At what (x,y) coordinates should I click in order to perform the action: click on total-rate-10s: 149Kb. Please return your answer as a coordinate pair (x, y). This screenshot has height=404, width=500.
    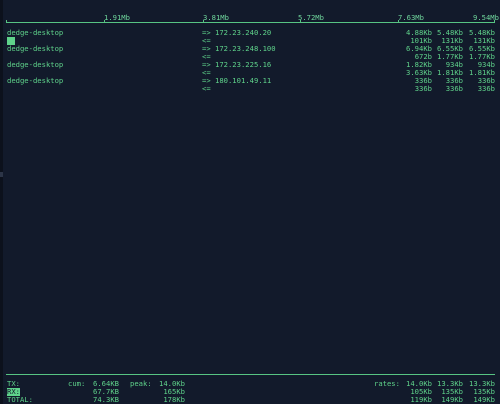
    Looking at the image, I should click on (452, 399).